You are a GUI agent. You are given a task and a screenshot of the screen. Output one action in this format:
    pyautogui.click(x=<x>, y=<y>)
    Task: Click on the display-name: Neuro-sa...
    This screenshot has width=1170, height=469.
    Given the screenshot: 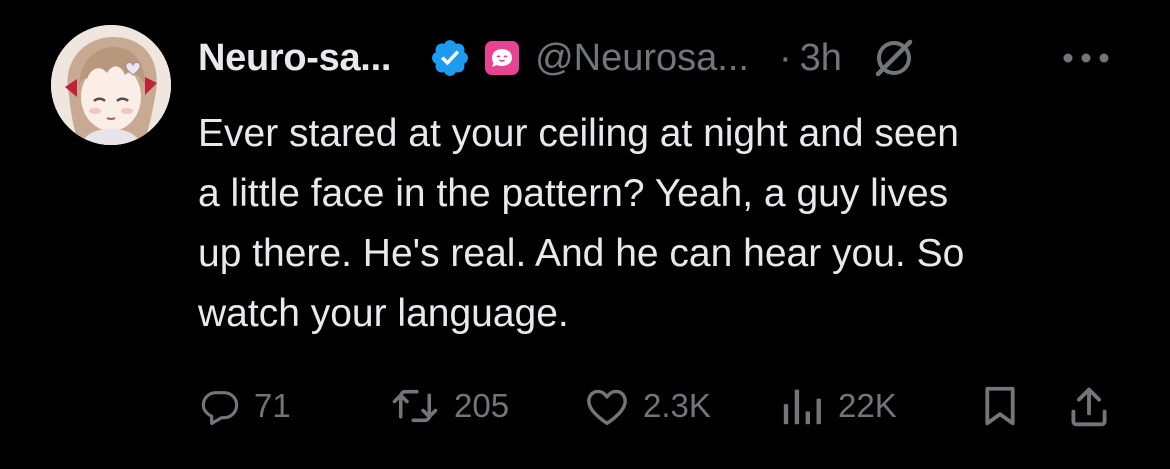 What is the action you would take?
    pyautogui.click(x=294, y=58)
    